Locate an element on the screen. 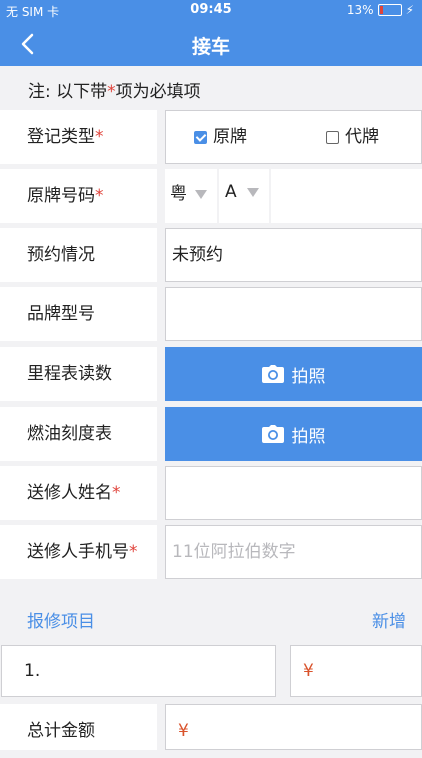  brand-row: 品牌型号 is located at coordinates (211, 314).